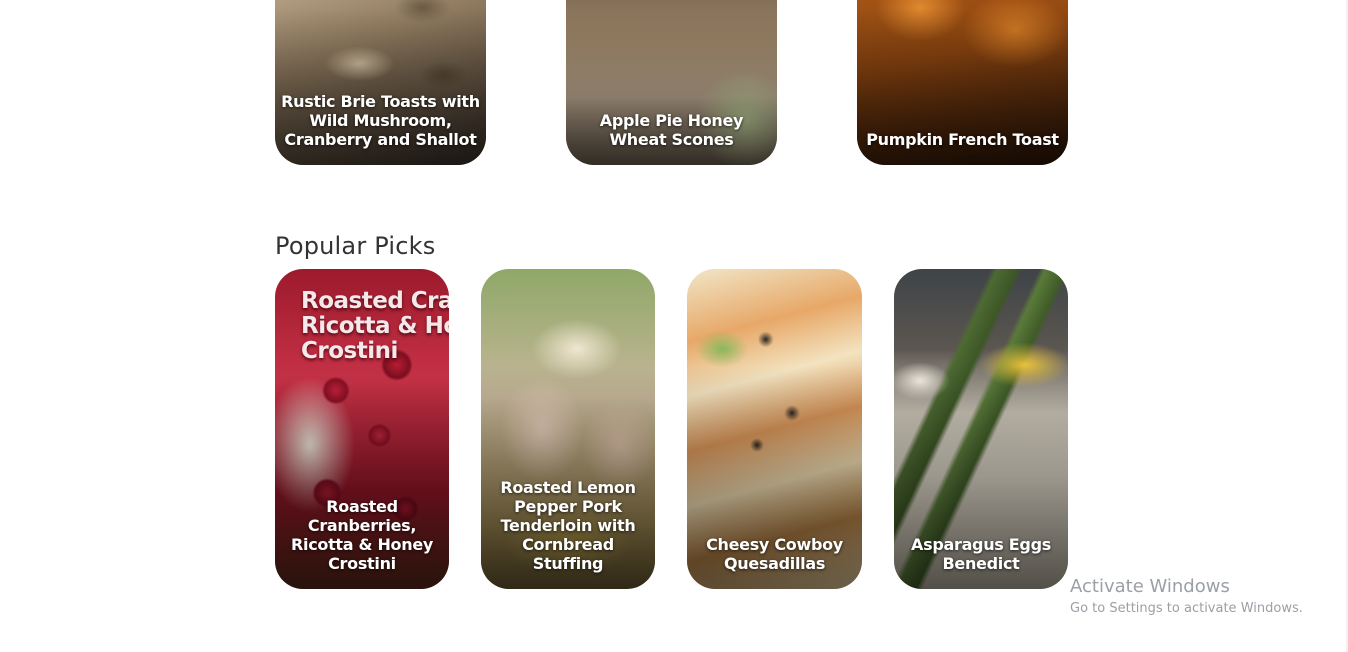 The image size is (1348, 652). What do you see at coordinates (981, 429) in the screenshot?
I see `recipe-card-asparagus-benedict: Asparagus Eggs Benedict` at bounding box center [981, 429].